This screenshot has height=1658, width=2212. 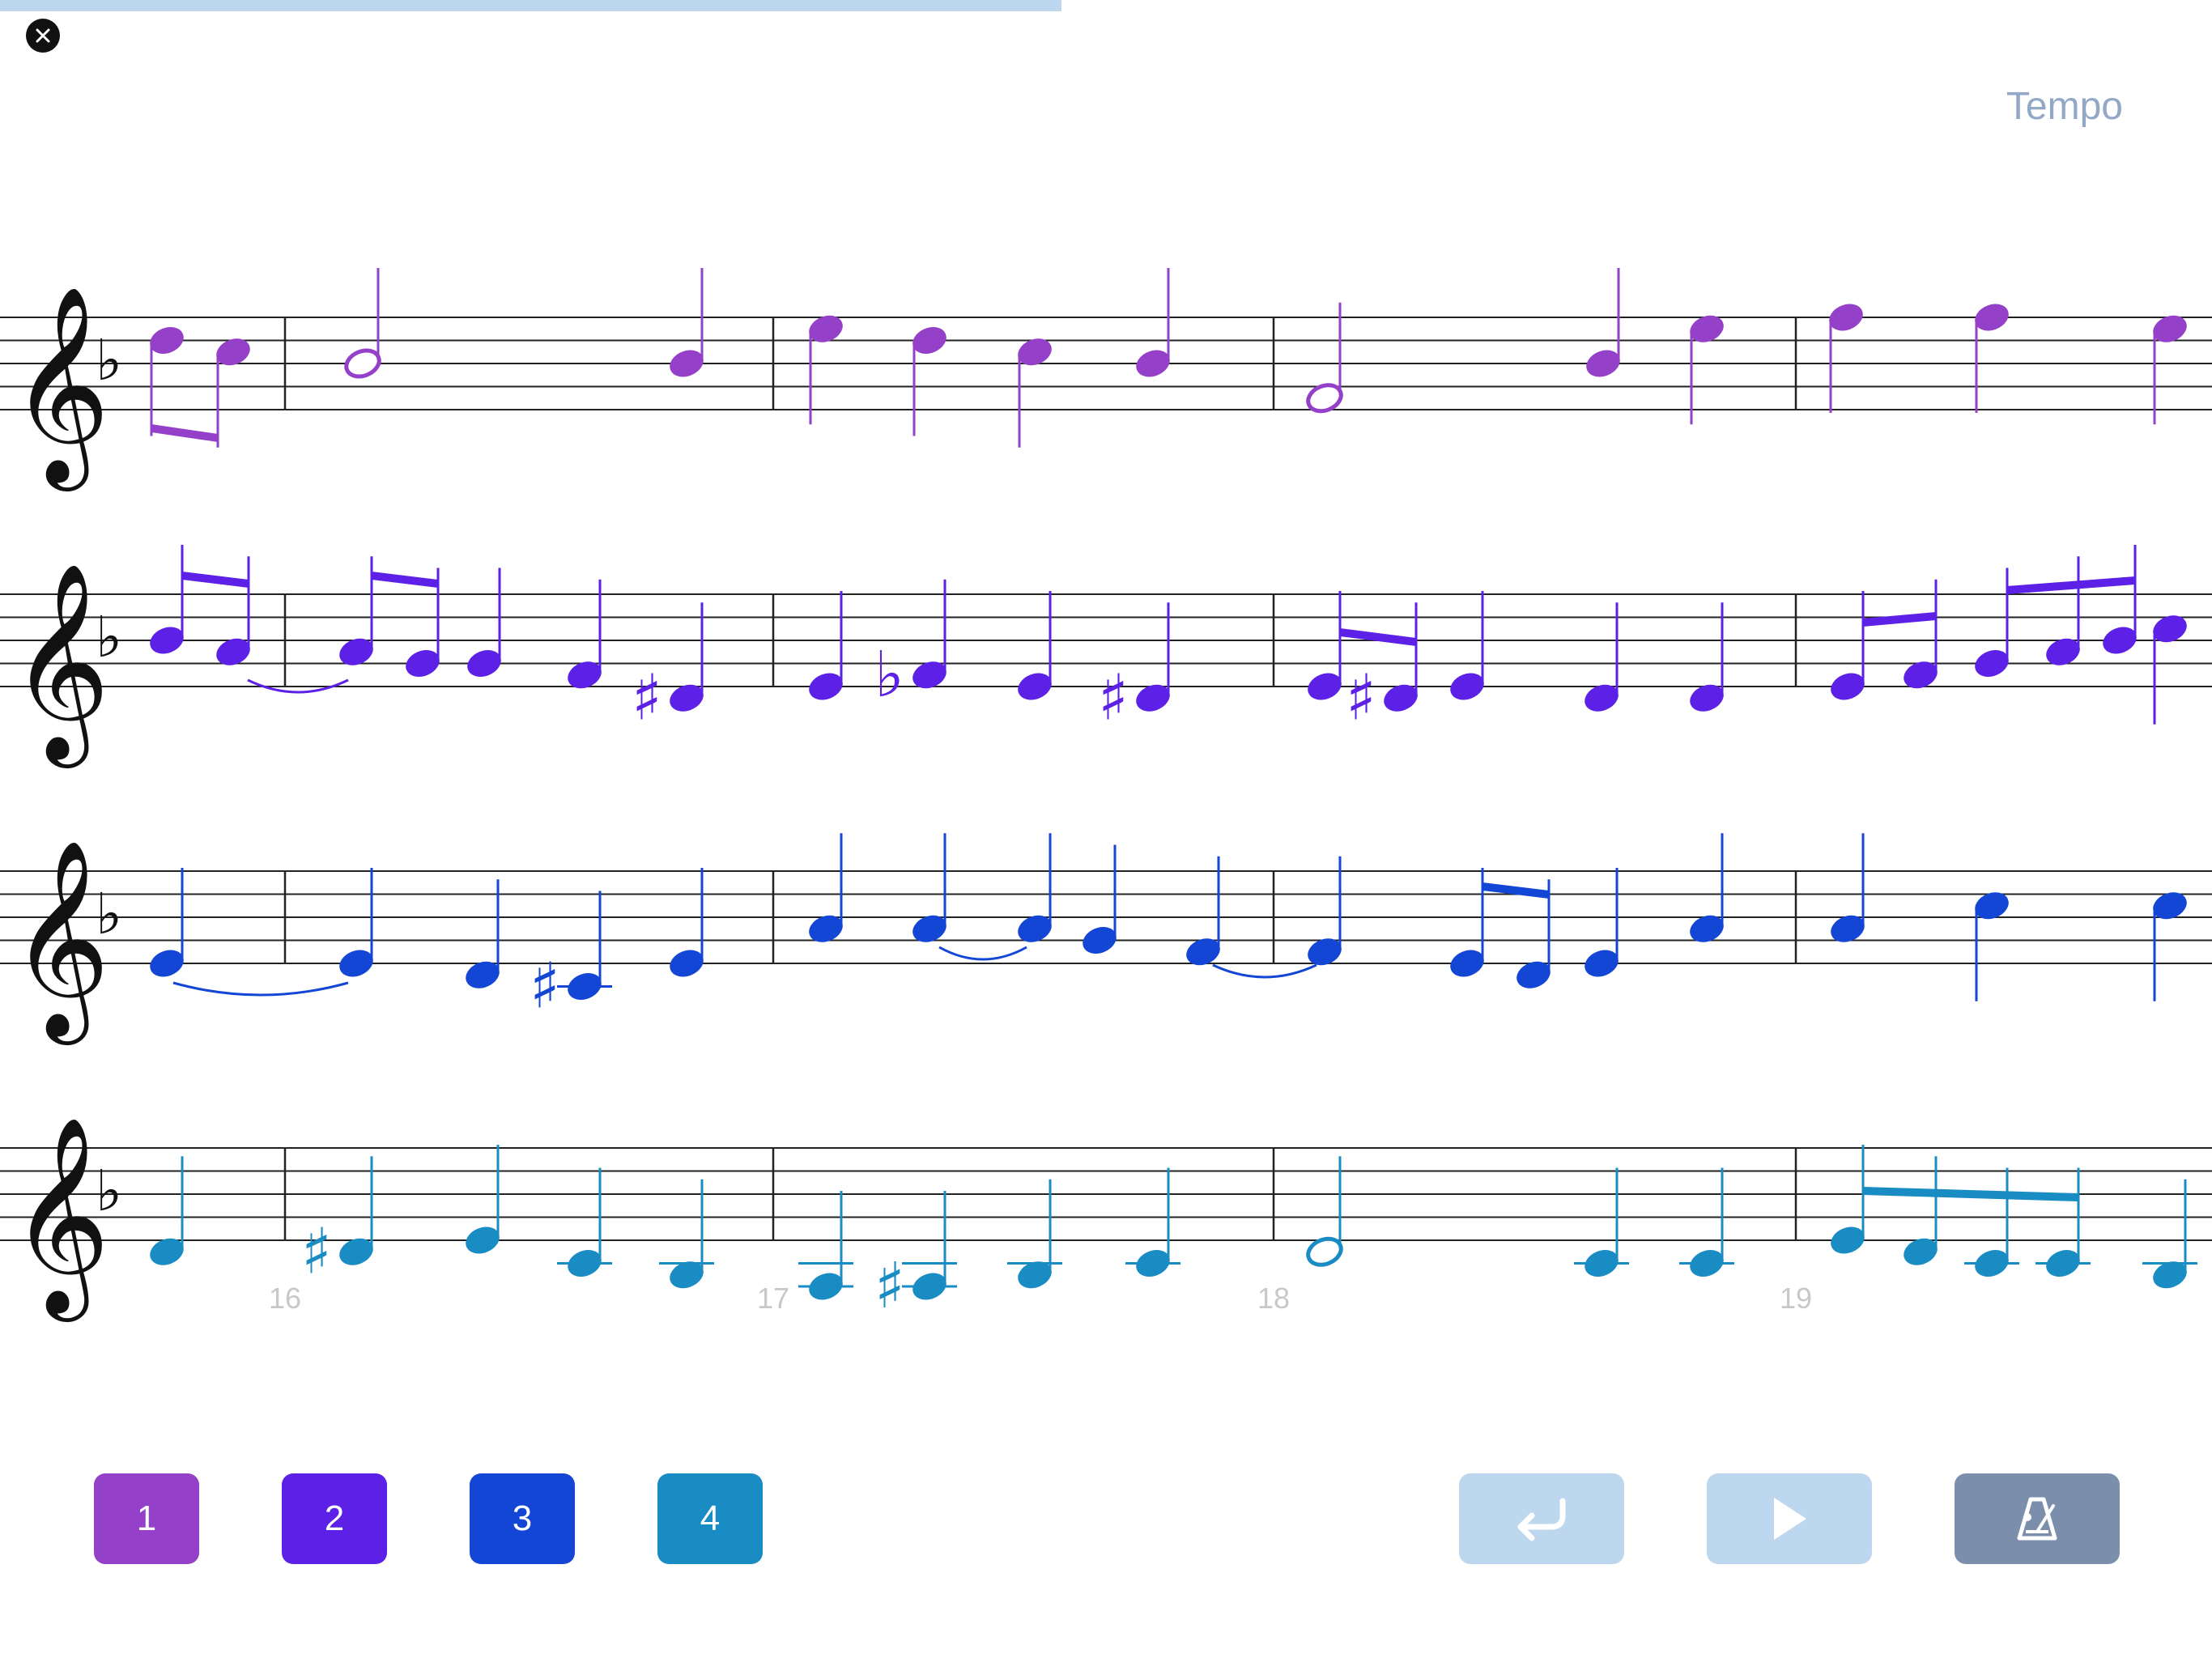 I want to click on play-button, so click(x=1790, y=1518).